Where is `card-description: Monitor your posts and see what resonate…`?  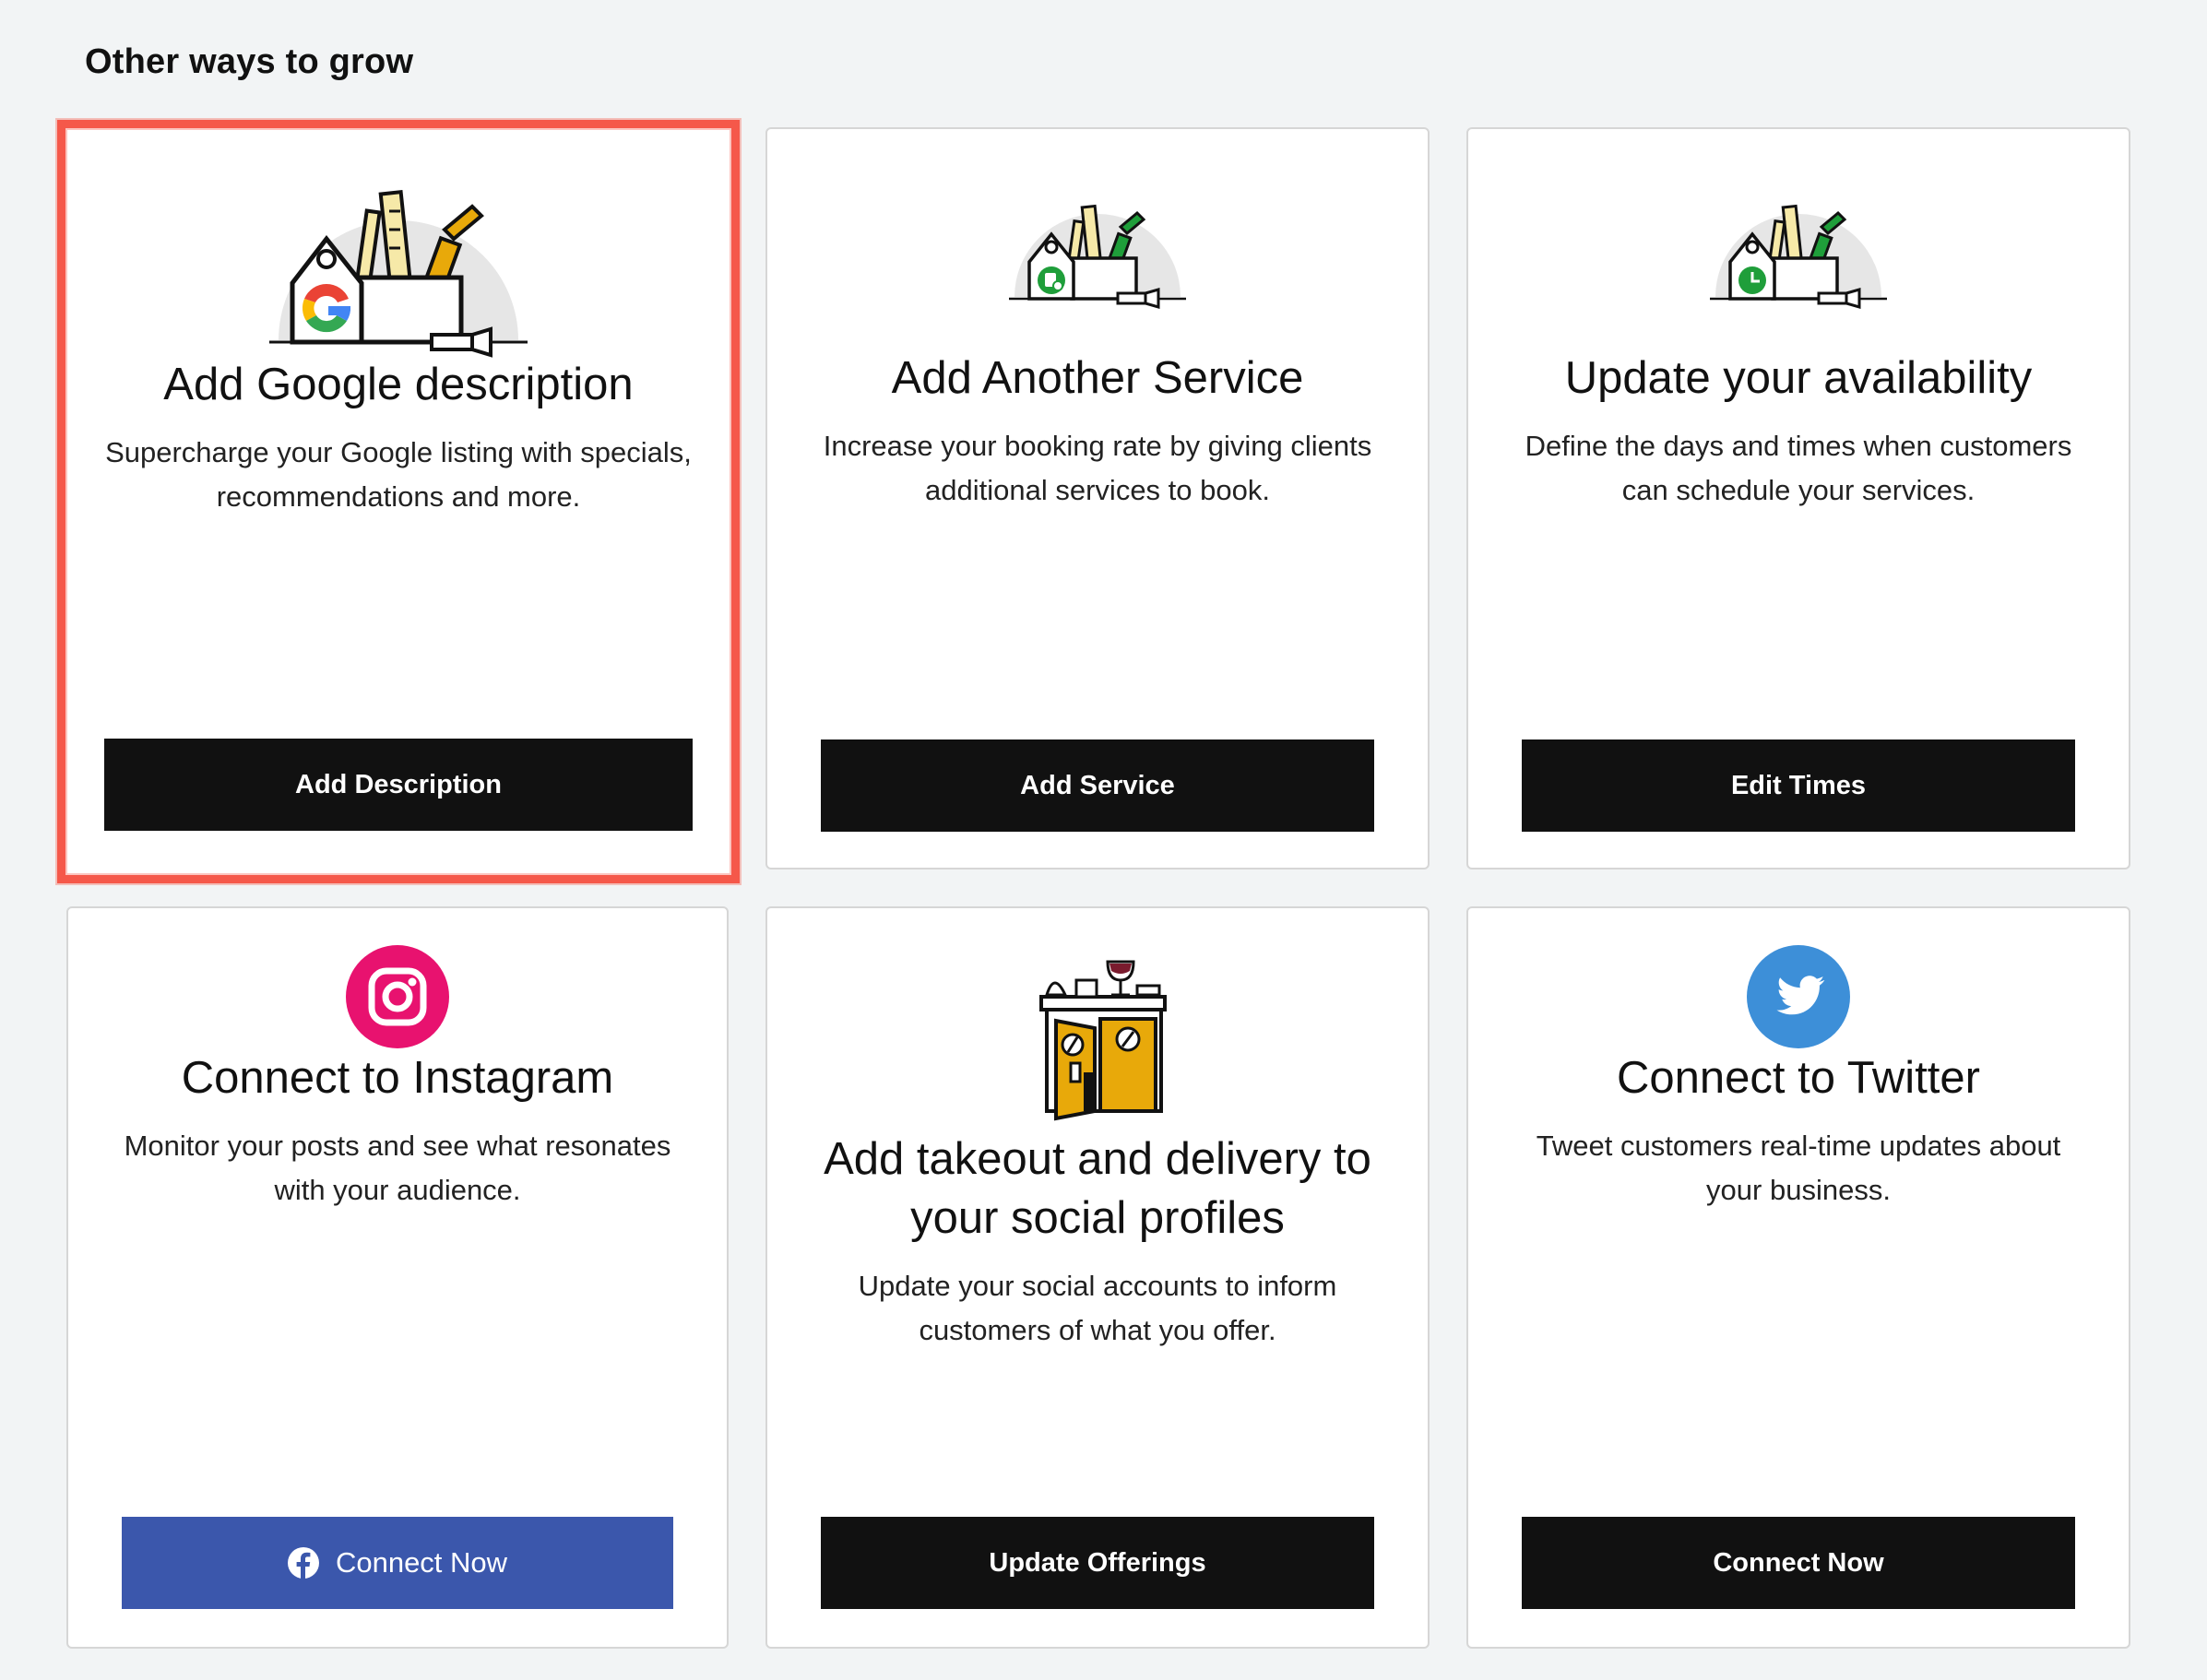 card-description: Monitor your posts and see what resonate… is located at coordinates (397, 1168).